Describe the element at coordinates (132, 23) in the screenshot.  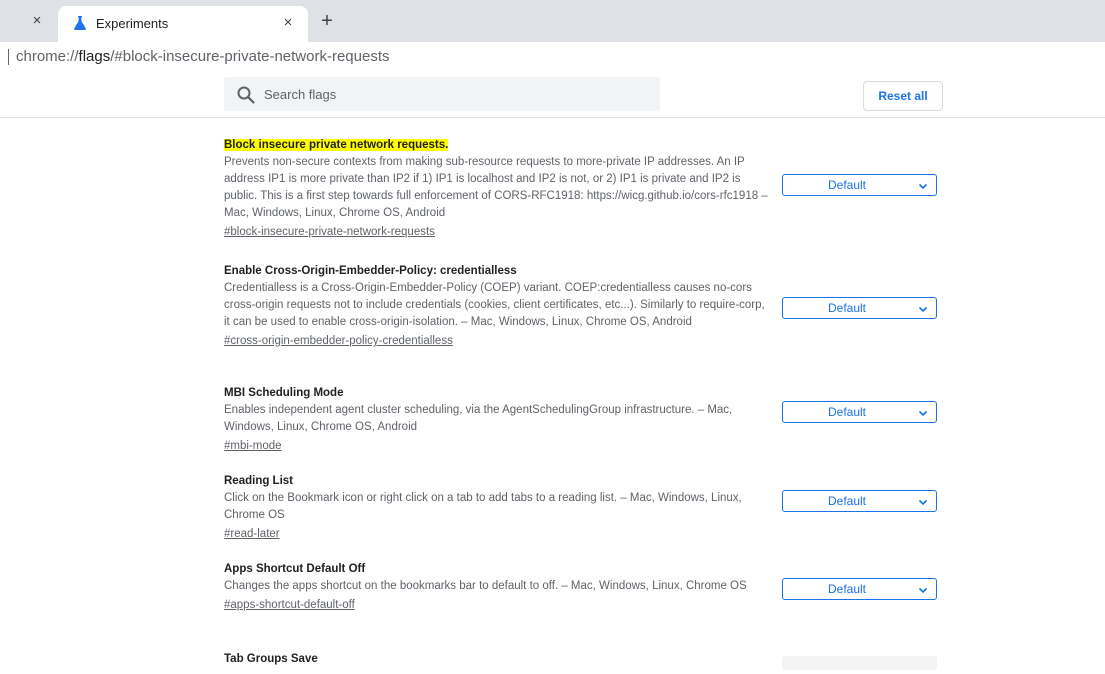
I see `tab-title: Experiments` at that location.